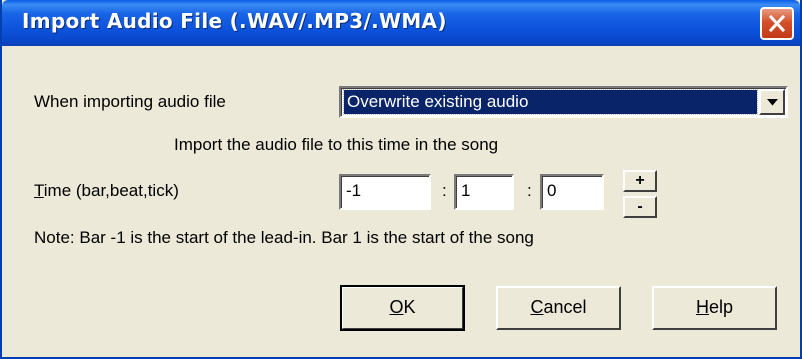 The image size is (802, 359). I want to click on ok-button: OK, so click(402, 308).